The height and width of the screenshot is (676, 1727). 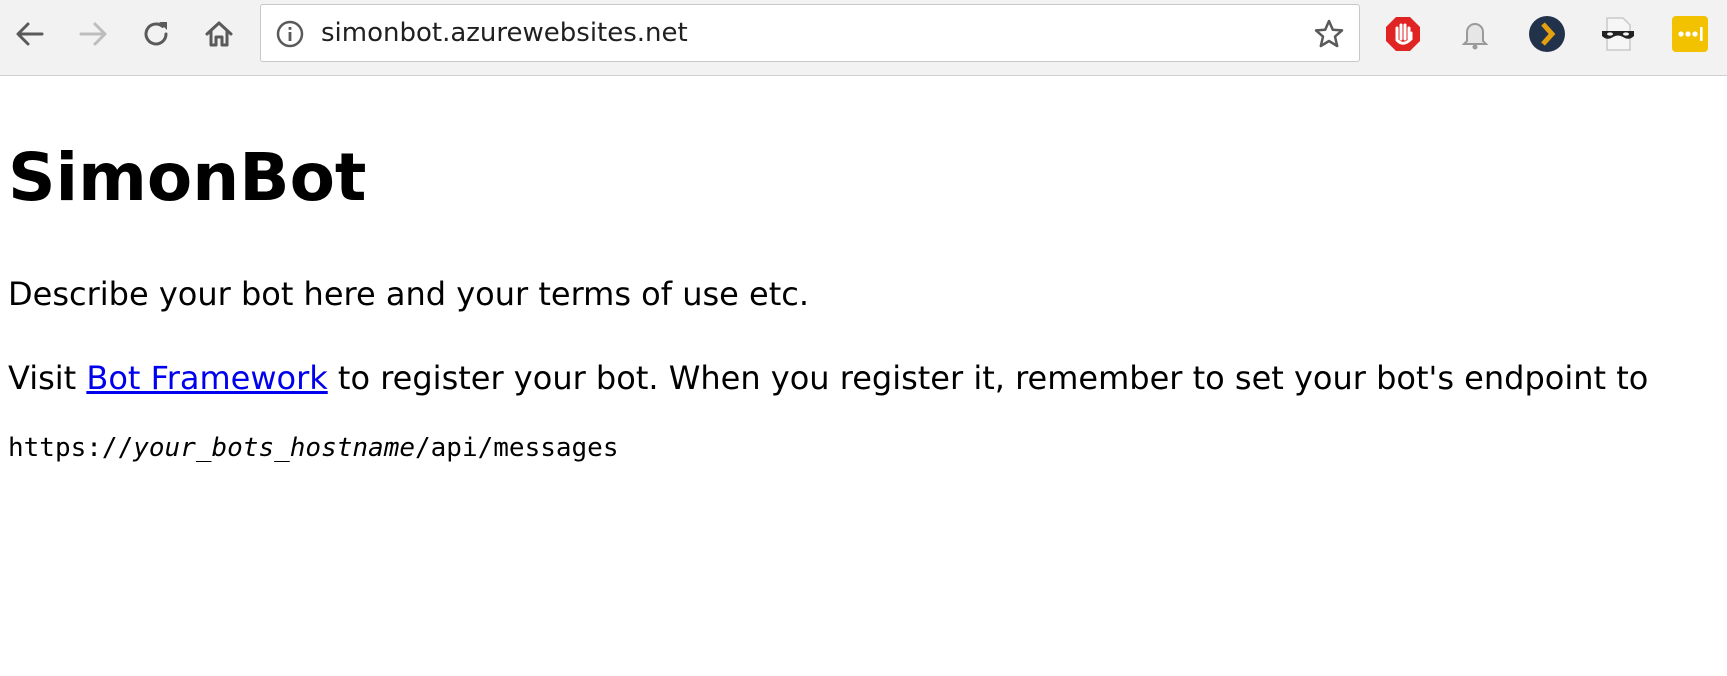 I want to click on back-button, so click(x=30, y=34).